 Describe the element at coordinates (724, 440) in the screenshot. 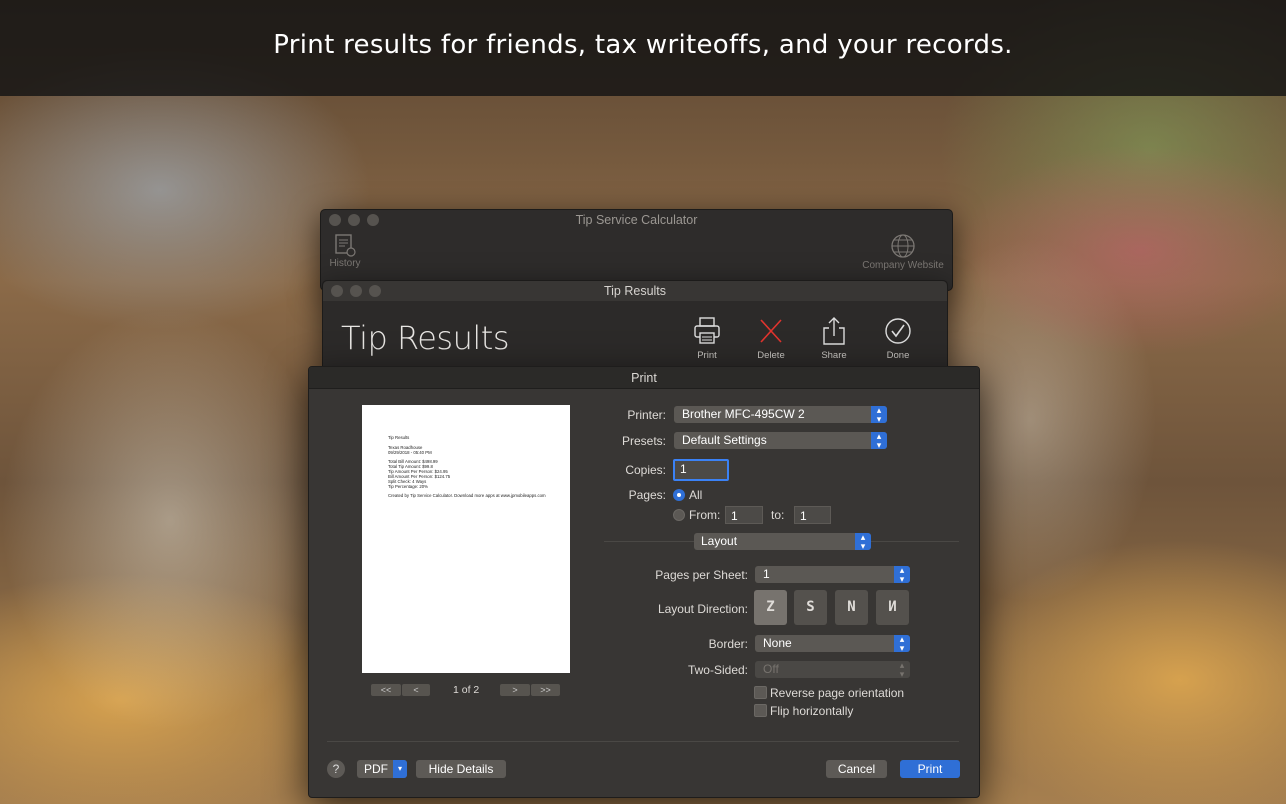

I see `presets-select-value: Default Settings` at that location.